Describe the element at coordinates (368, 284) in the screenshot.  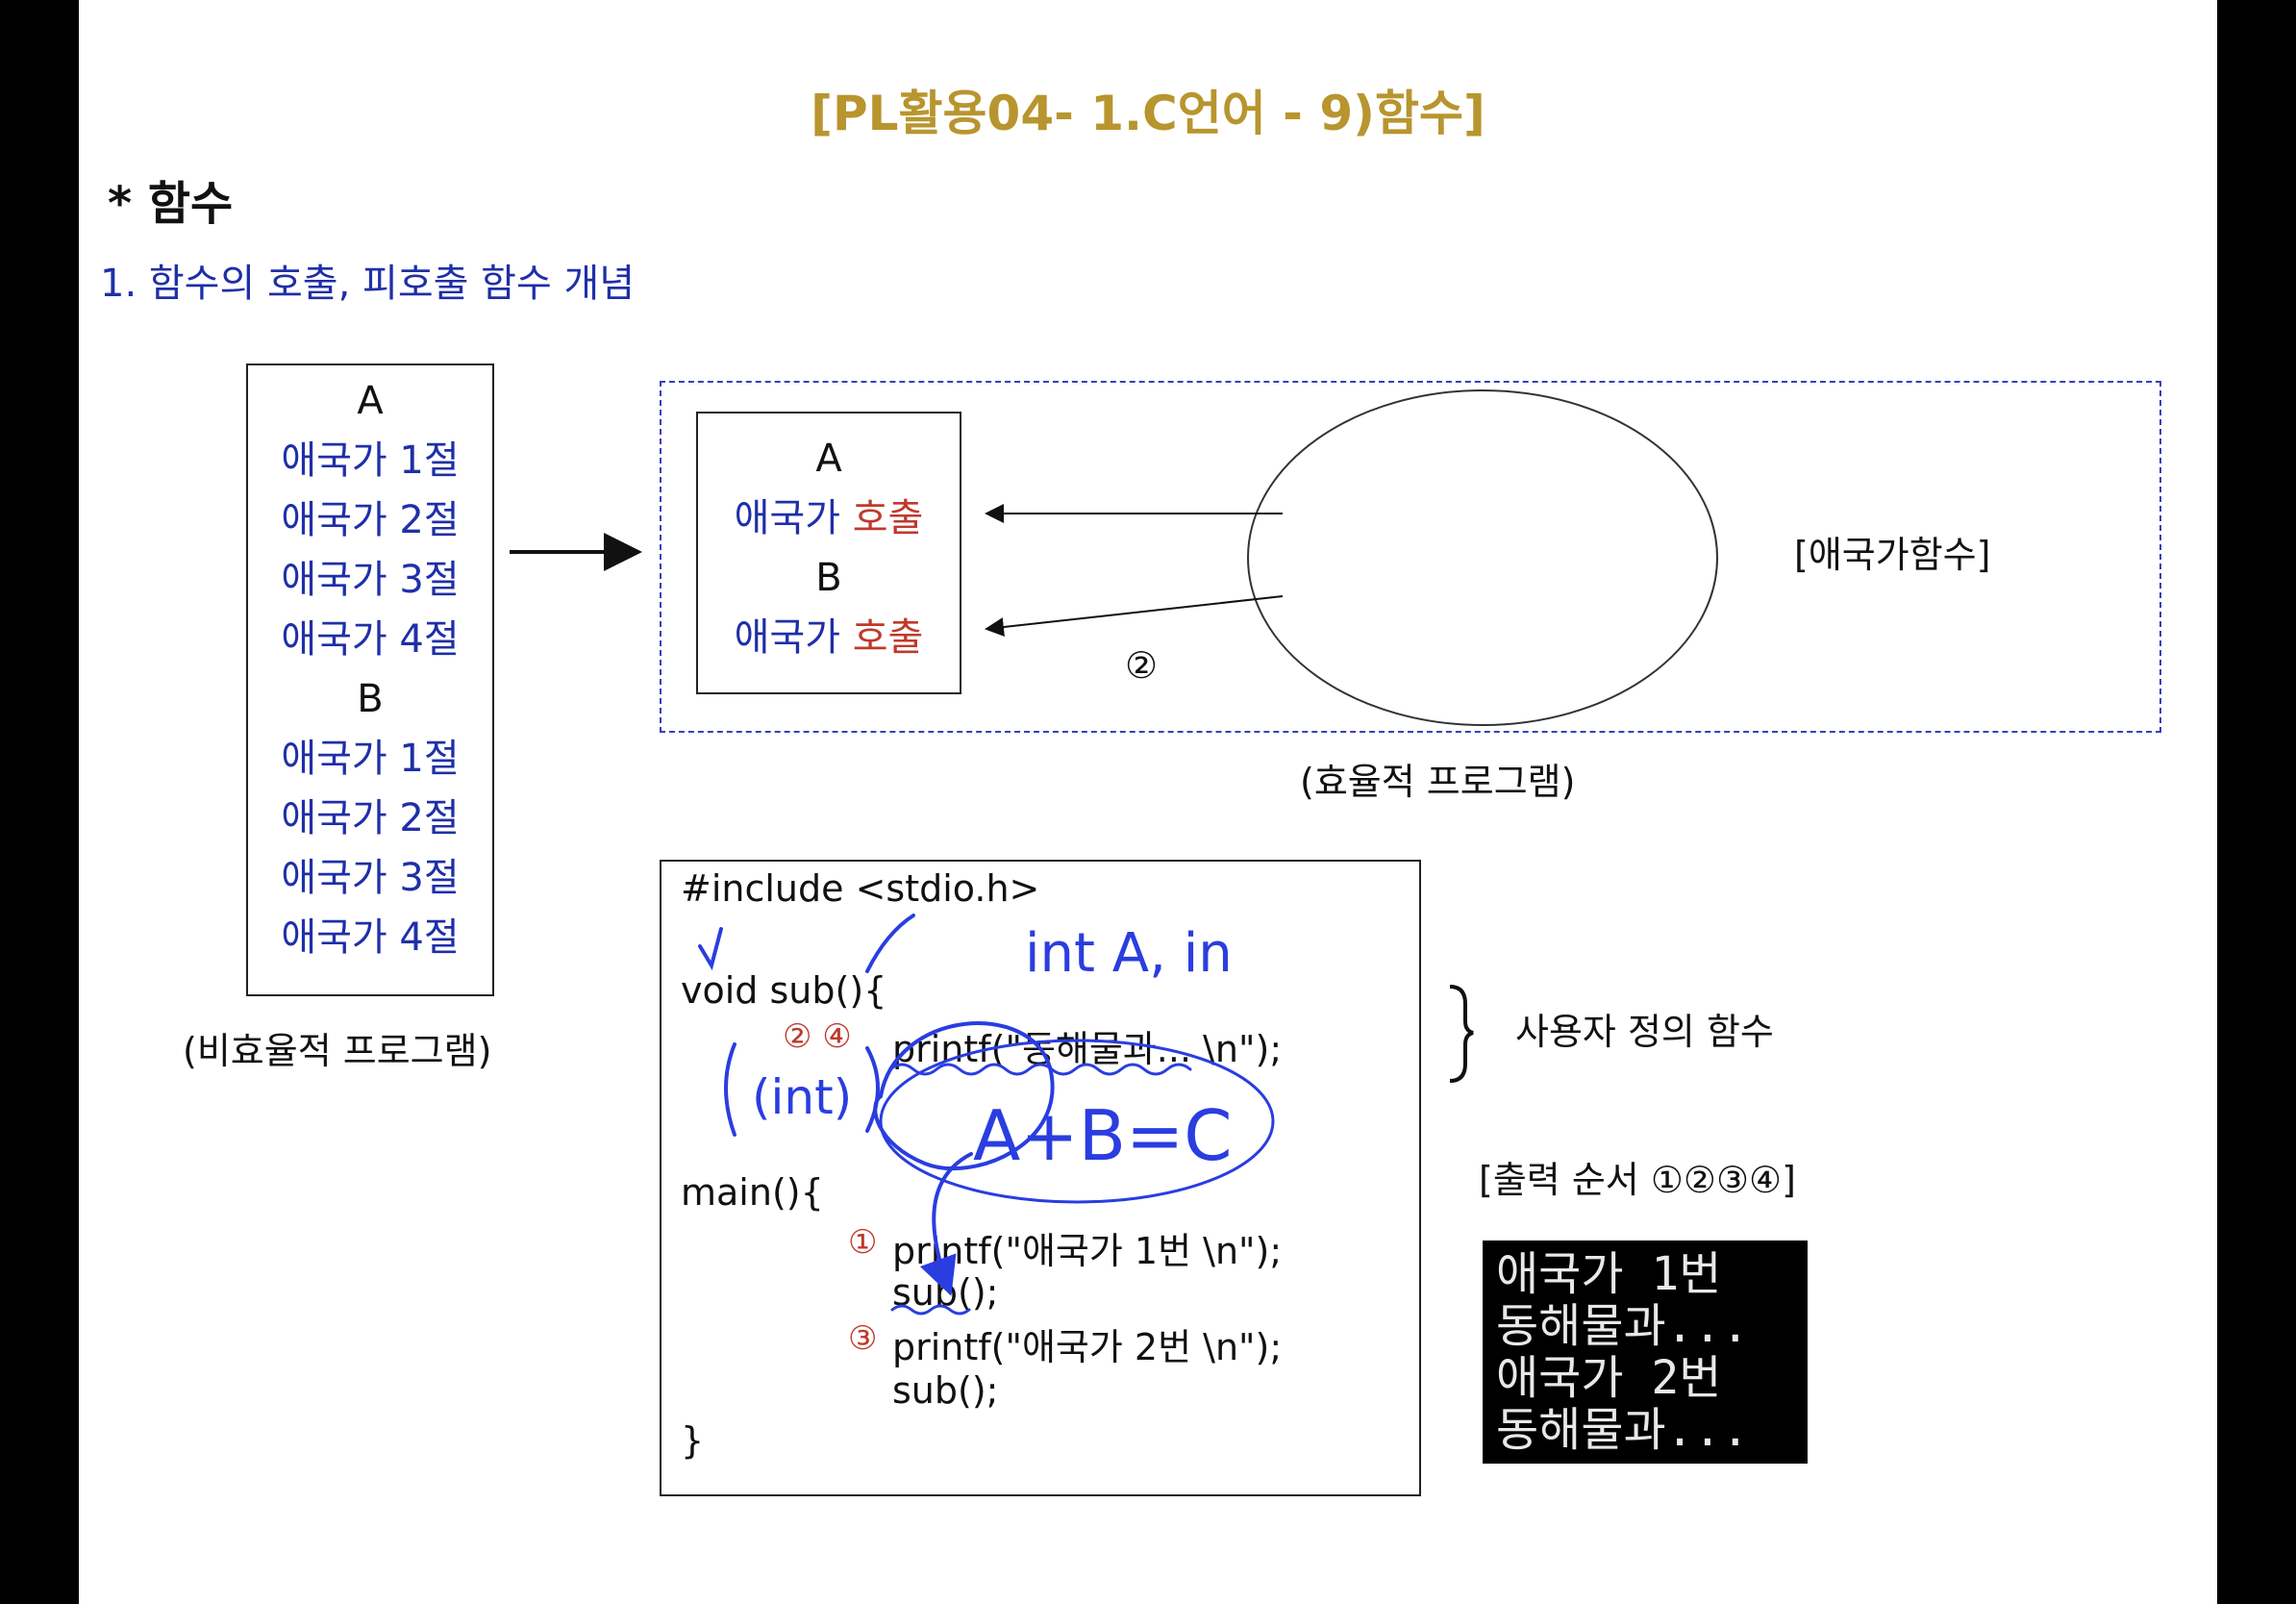
I see `section-subheading: 1. 함수의 호출, 피호출 함수 개념` at that location.